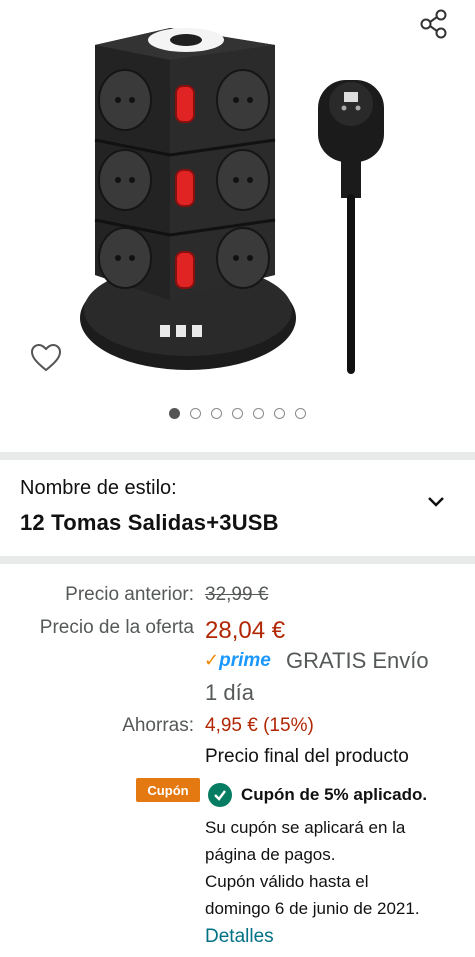 This screenshot has width=475, height=957. I want to click on prime-badge: ✓ prime, so click(237, 661).